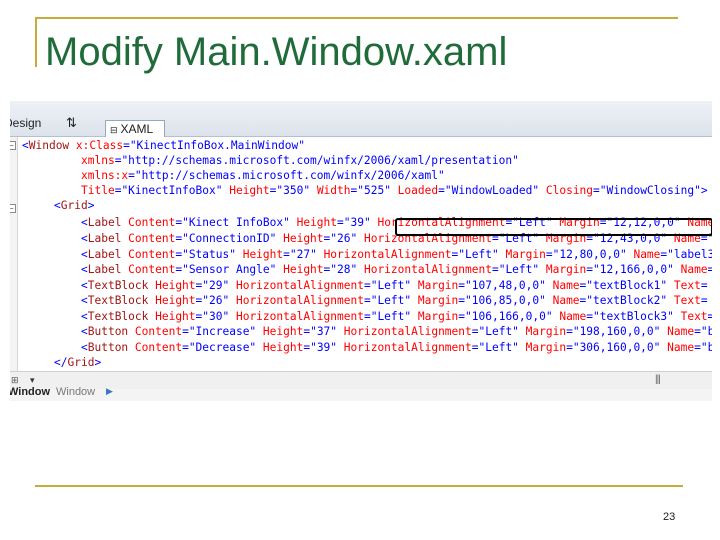 The image size is (720, 540). Describe the element at coordinates (109, 391) in the screenshot. I see `breadcrumb-arrow-icon: ▶` at that location.